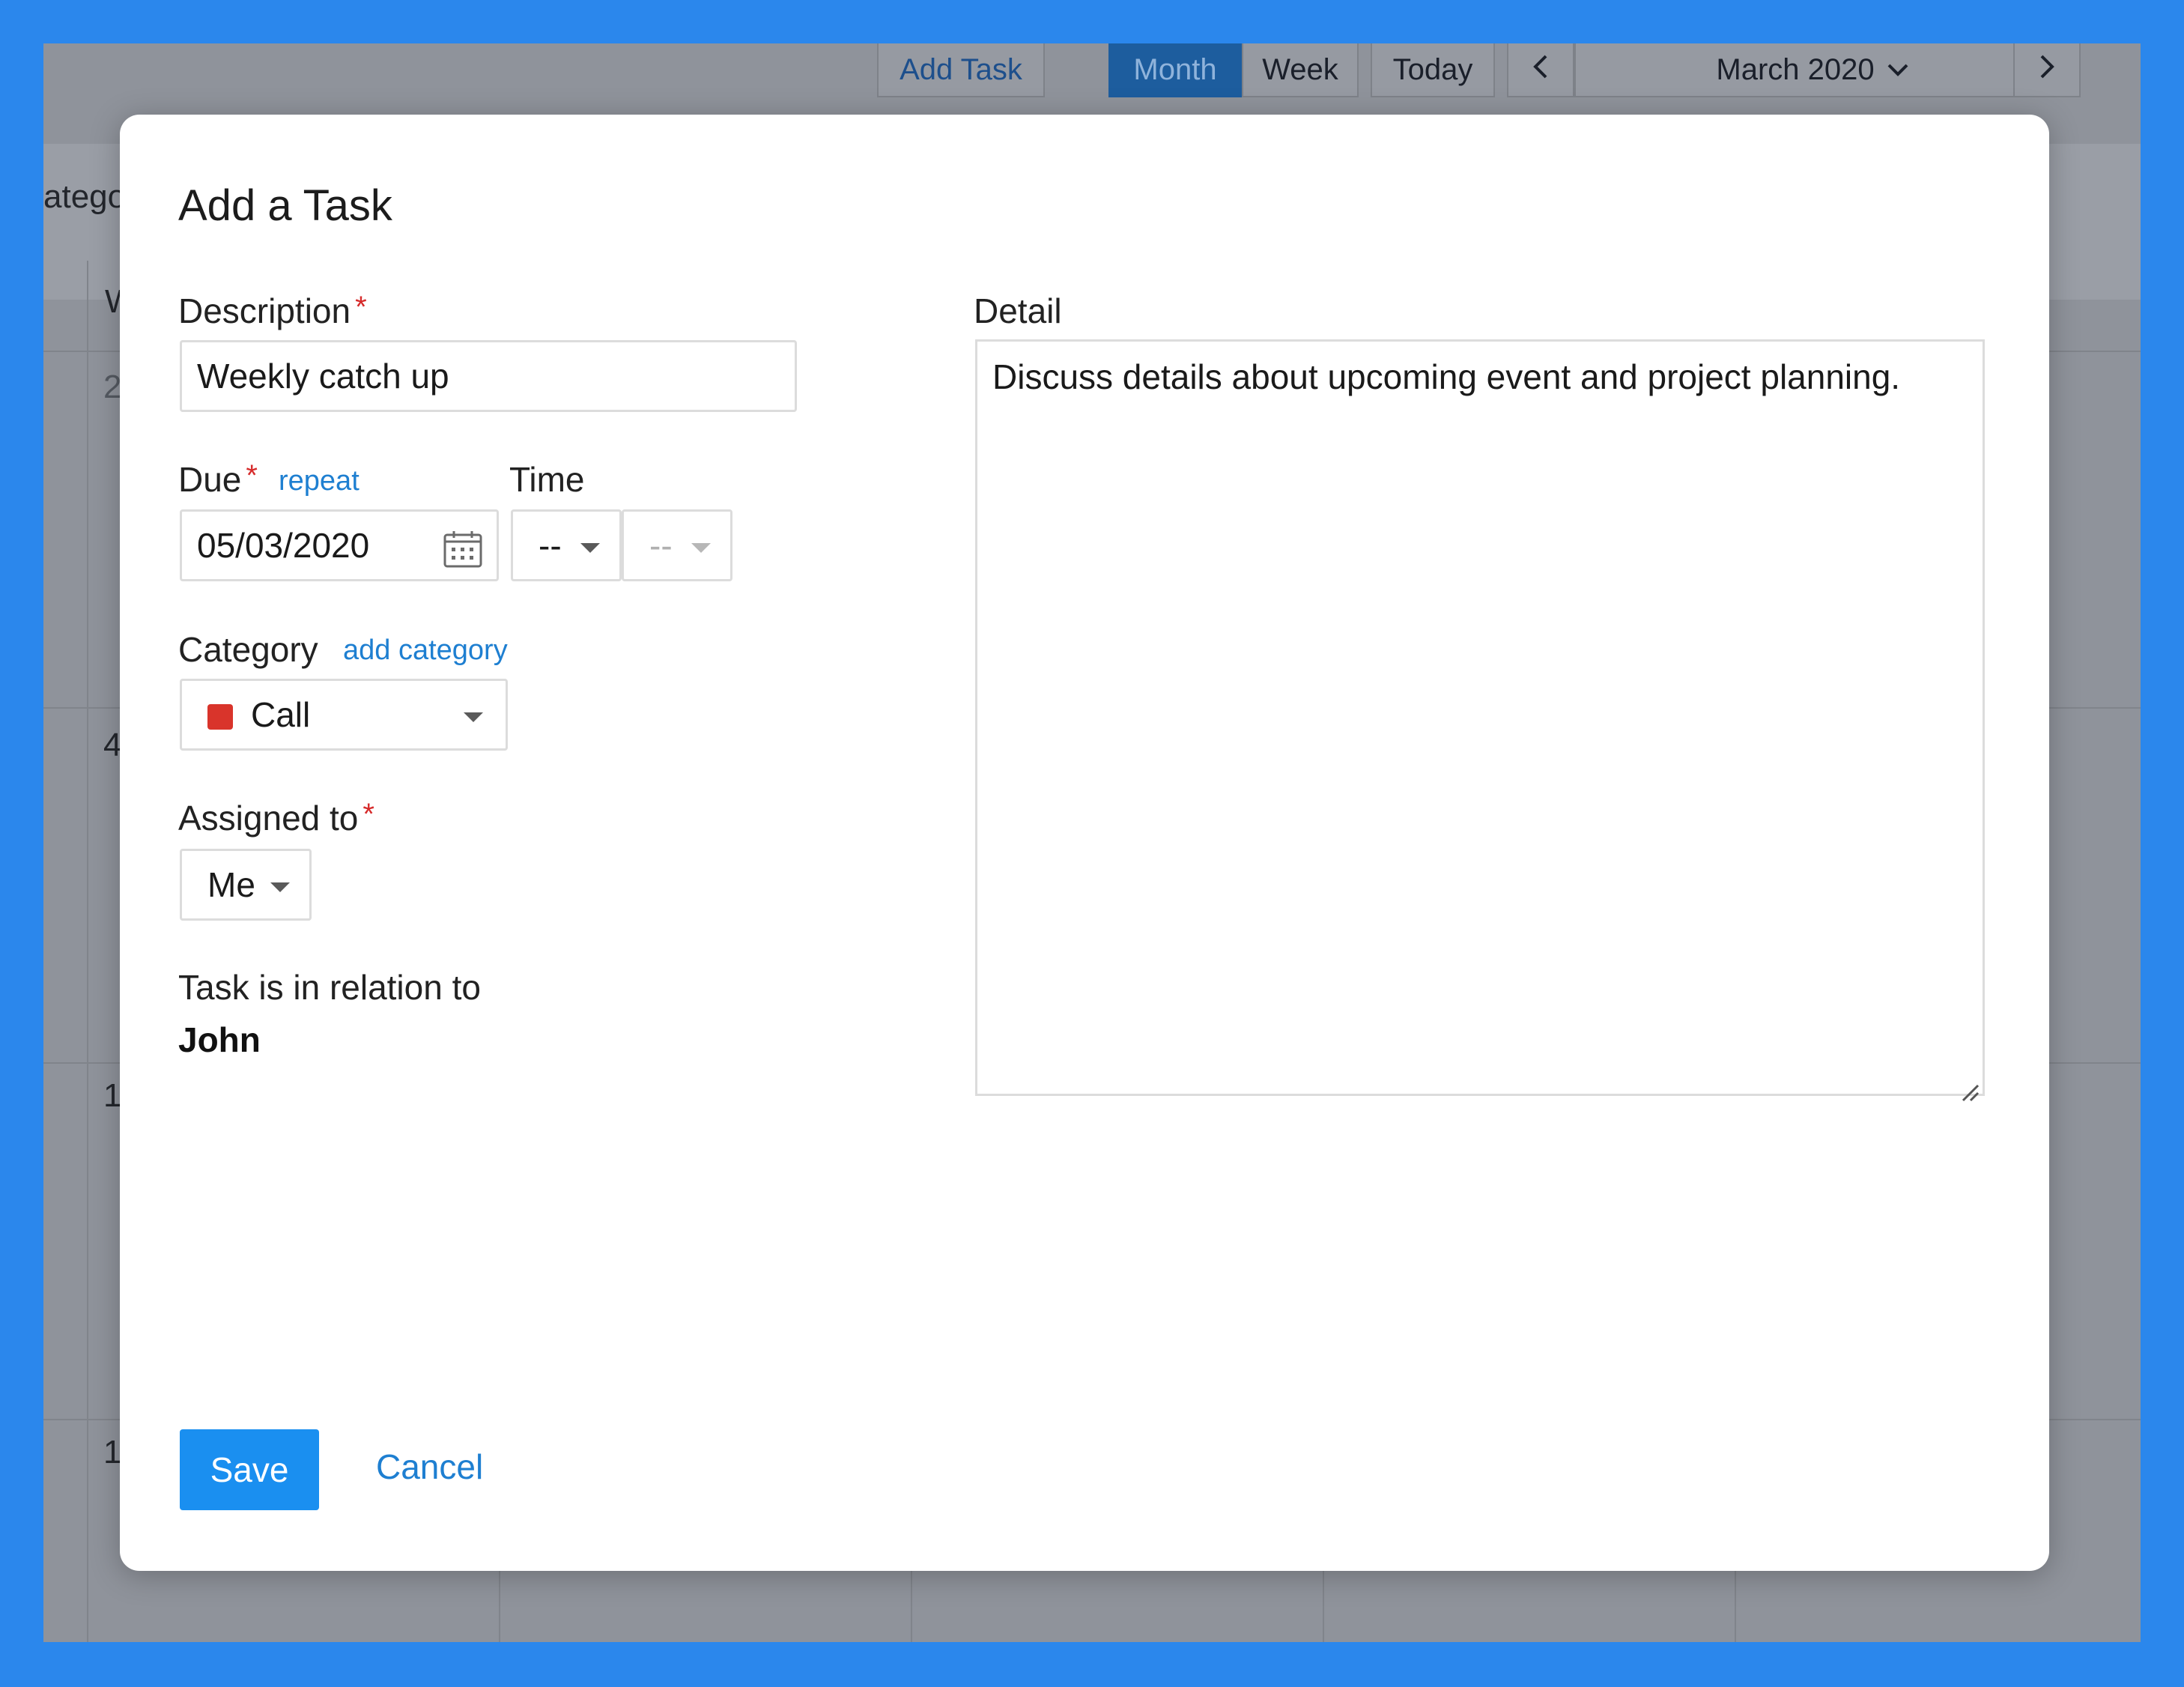 This screenshot has height=1687, width=2184. I want to click on detail-label: Detail, so click(1018, 310).